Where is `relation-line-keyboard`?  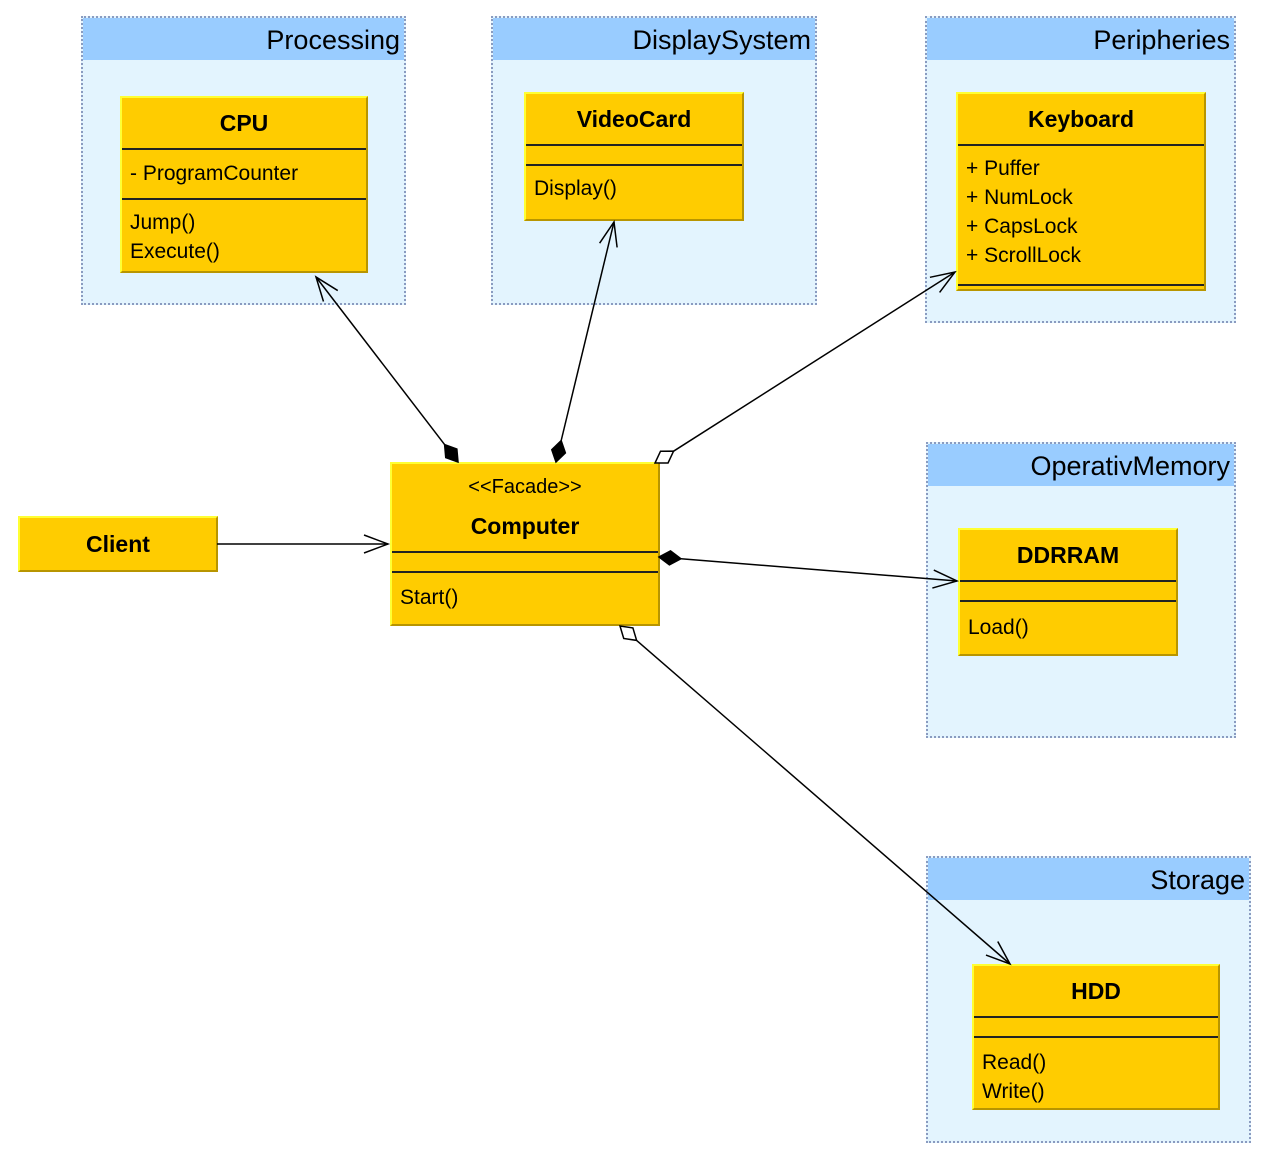
relation-line-keyboard is located at coordinates (814, 361).